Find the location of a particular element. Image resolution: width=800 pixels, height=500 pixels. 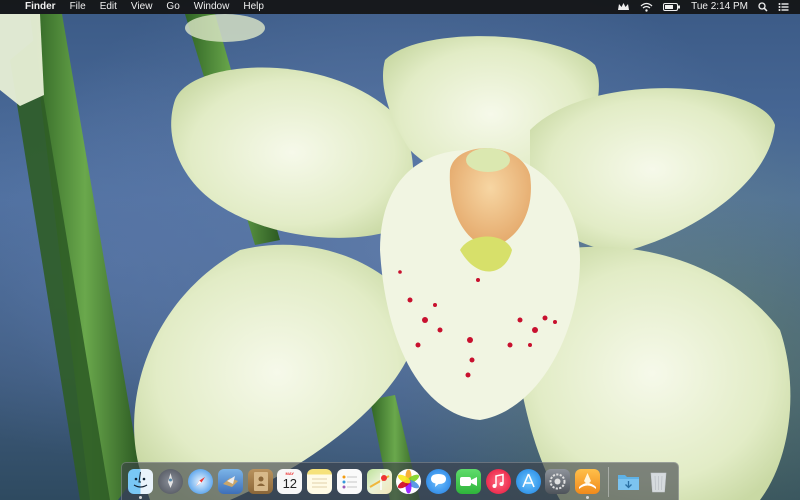

contacts-icon is located at coordinates (260, 481).